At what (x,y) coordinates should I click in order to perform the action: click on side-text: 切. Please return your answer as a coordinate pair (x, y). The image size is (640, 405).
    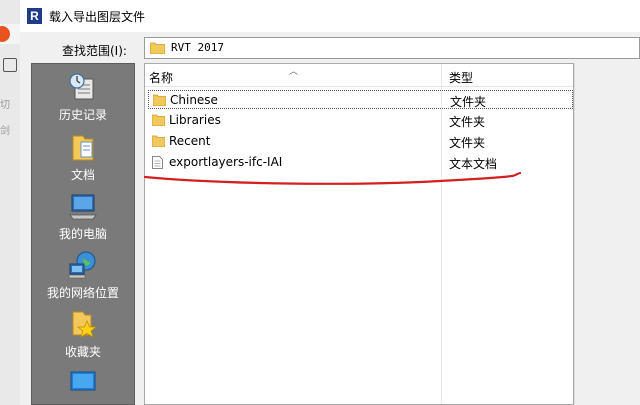
    Looking at the image, I should click on (5, 105).